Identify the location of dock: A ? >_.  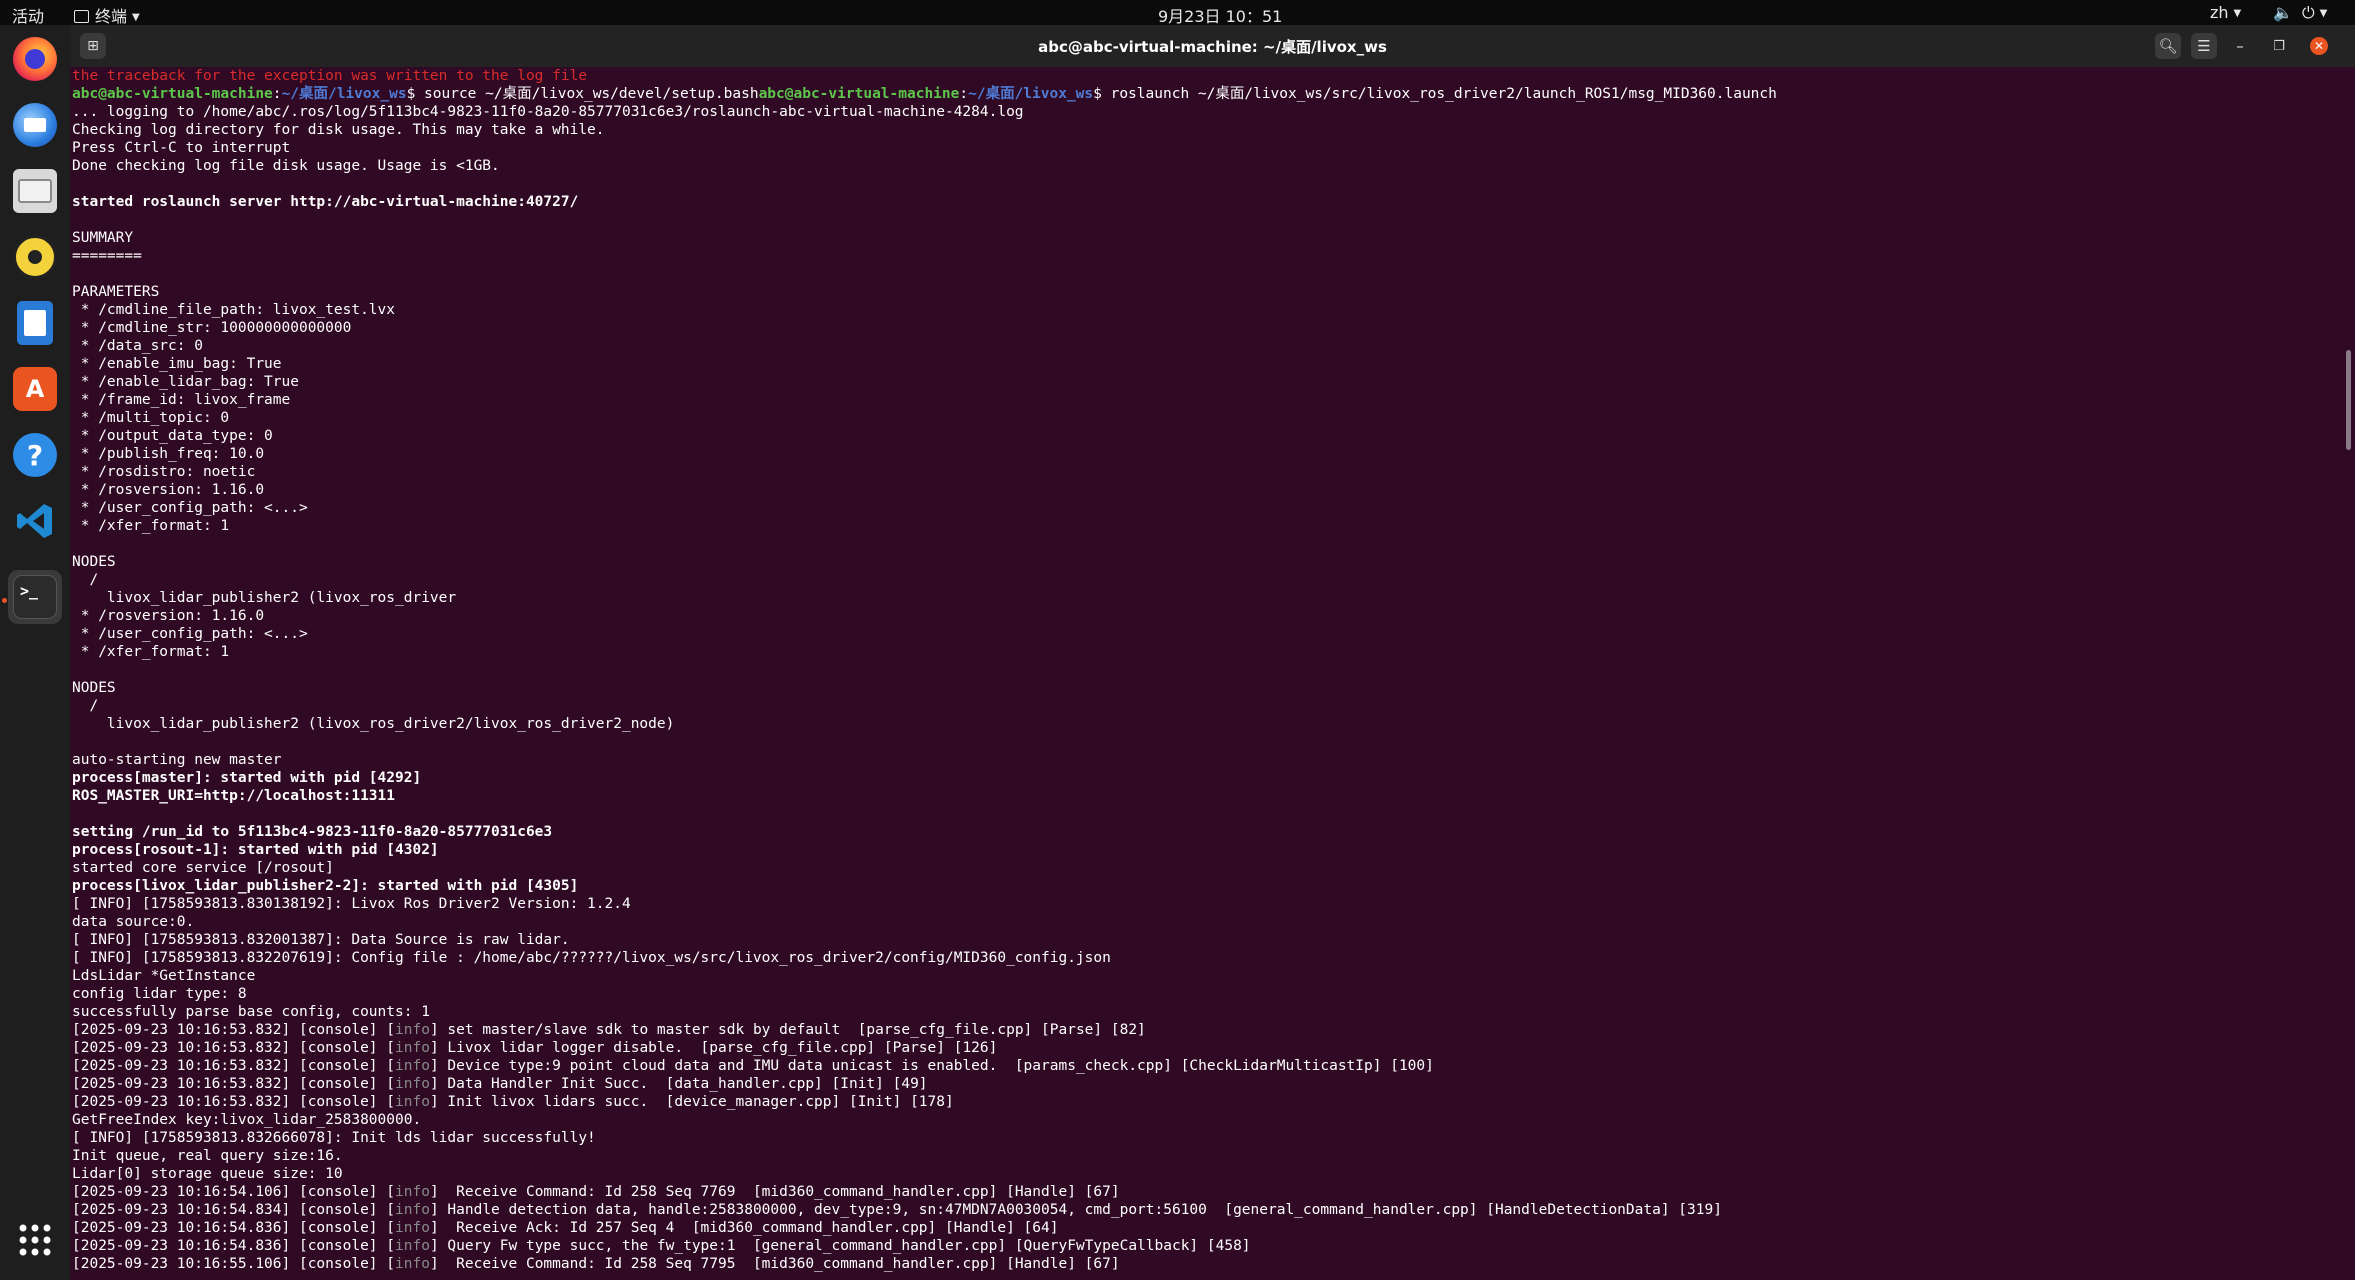
(35, 652).